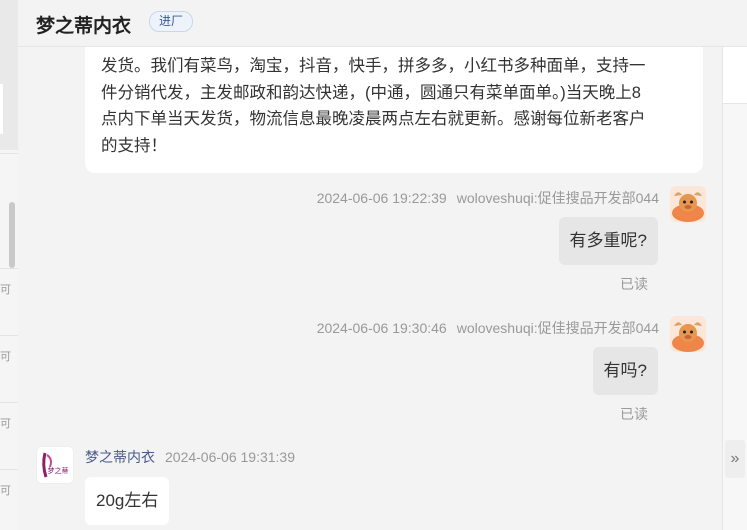 This screenshot has height=530, width=747. What do you see at coordinates (382, 23) in the screenshot?
I see `chat-header: 梦之蒂内衣 进厂` at bounding box center [382, 23].